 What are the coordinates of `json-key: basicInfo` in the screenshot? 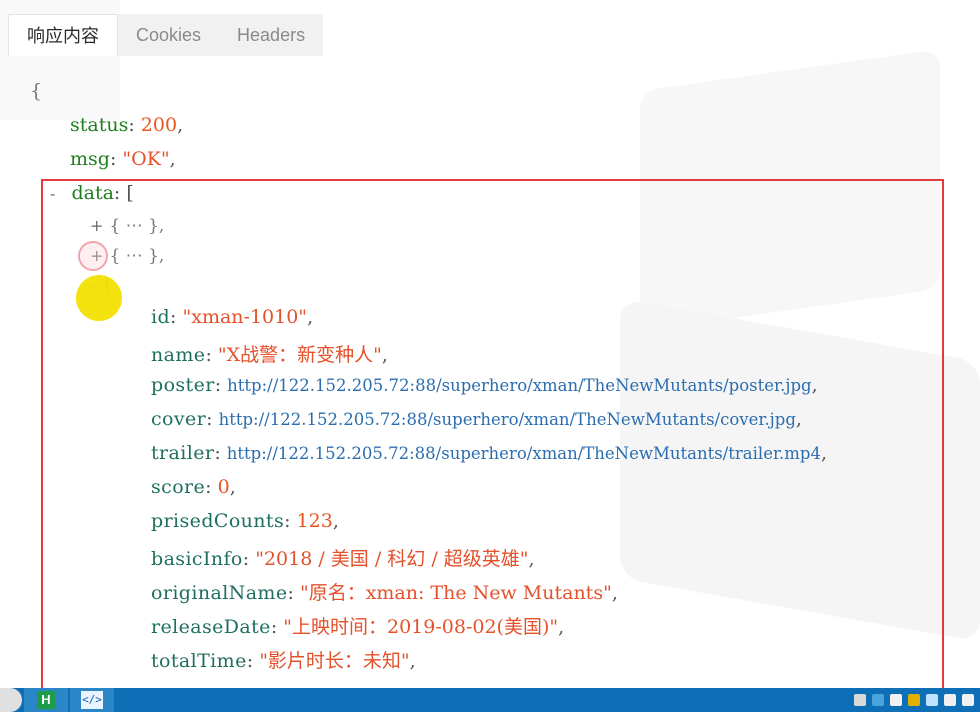 It's located at (197, 559).